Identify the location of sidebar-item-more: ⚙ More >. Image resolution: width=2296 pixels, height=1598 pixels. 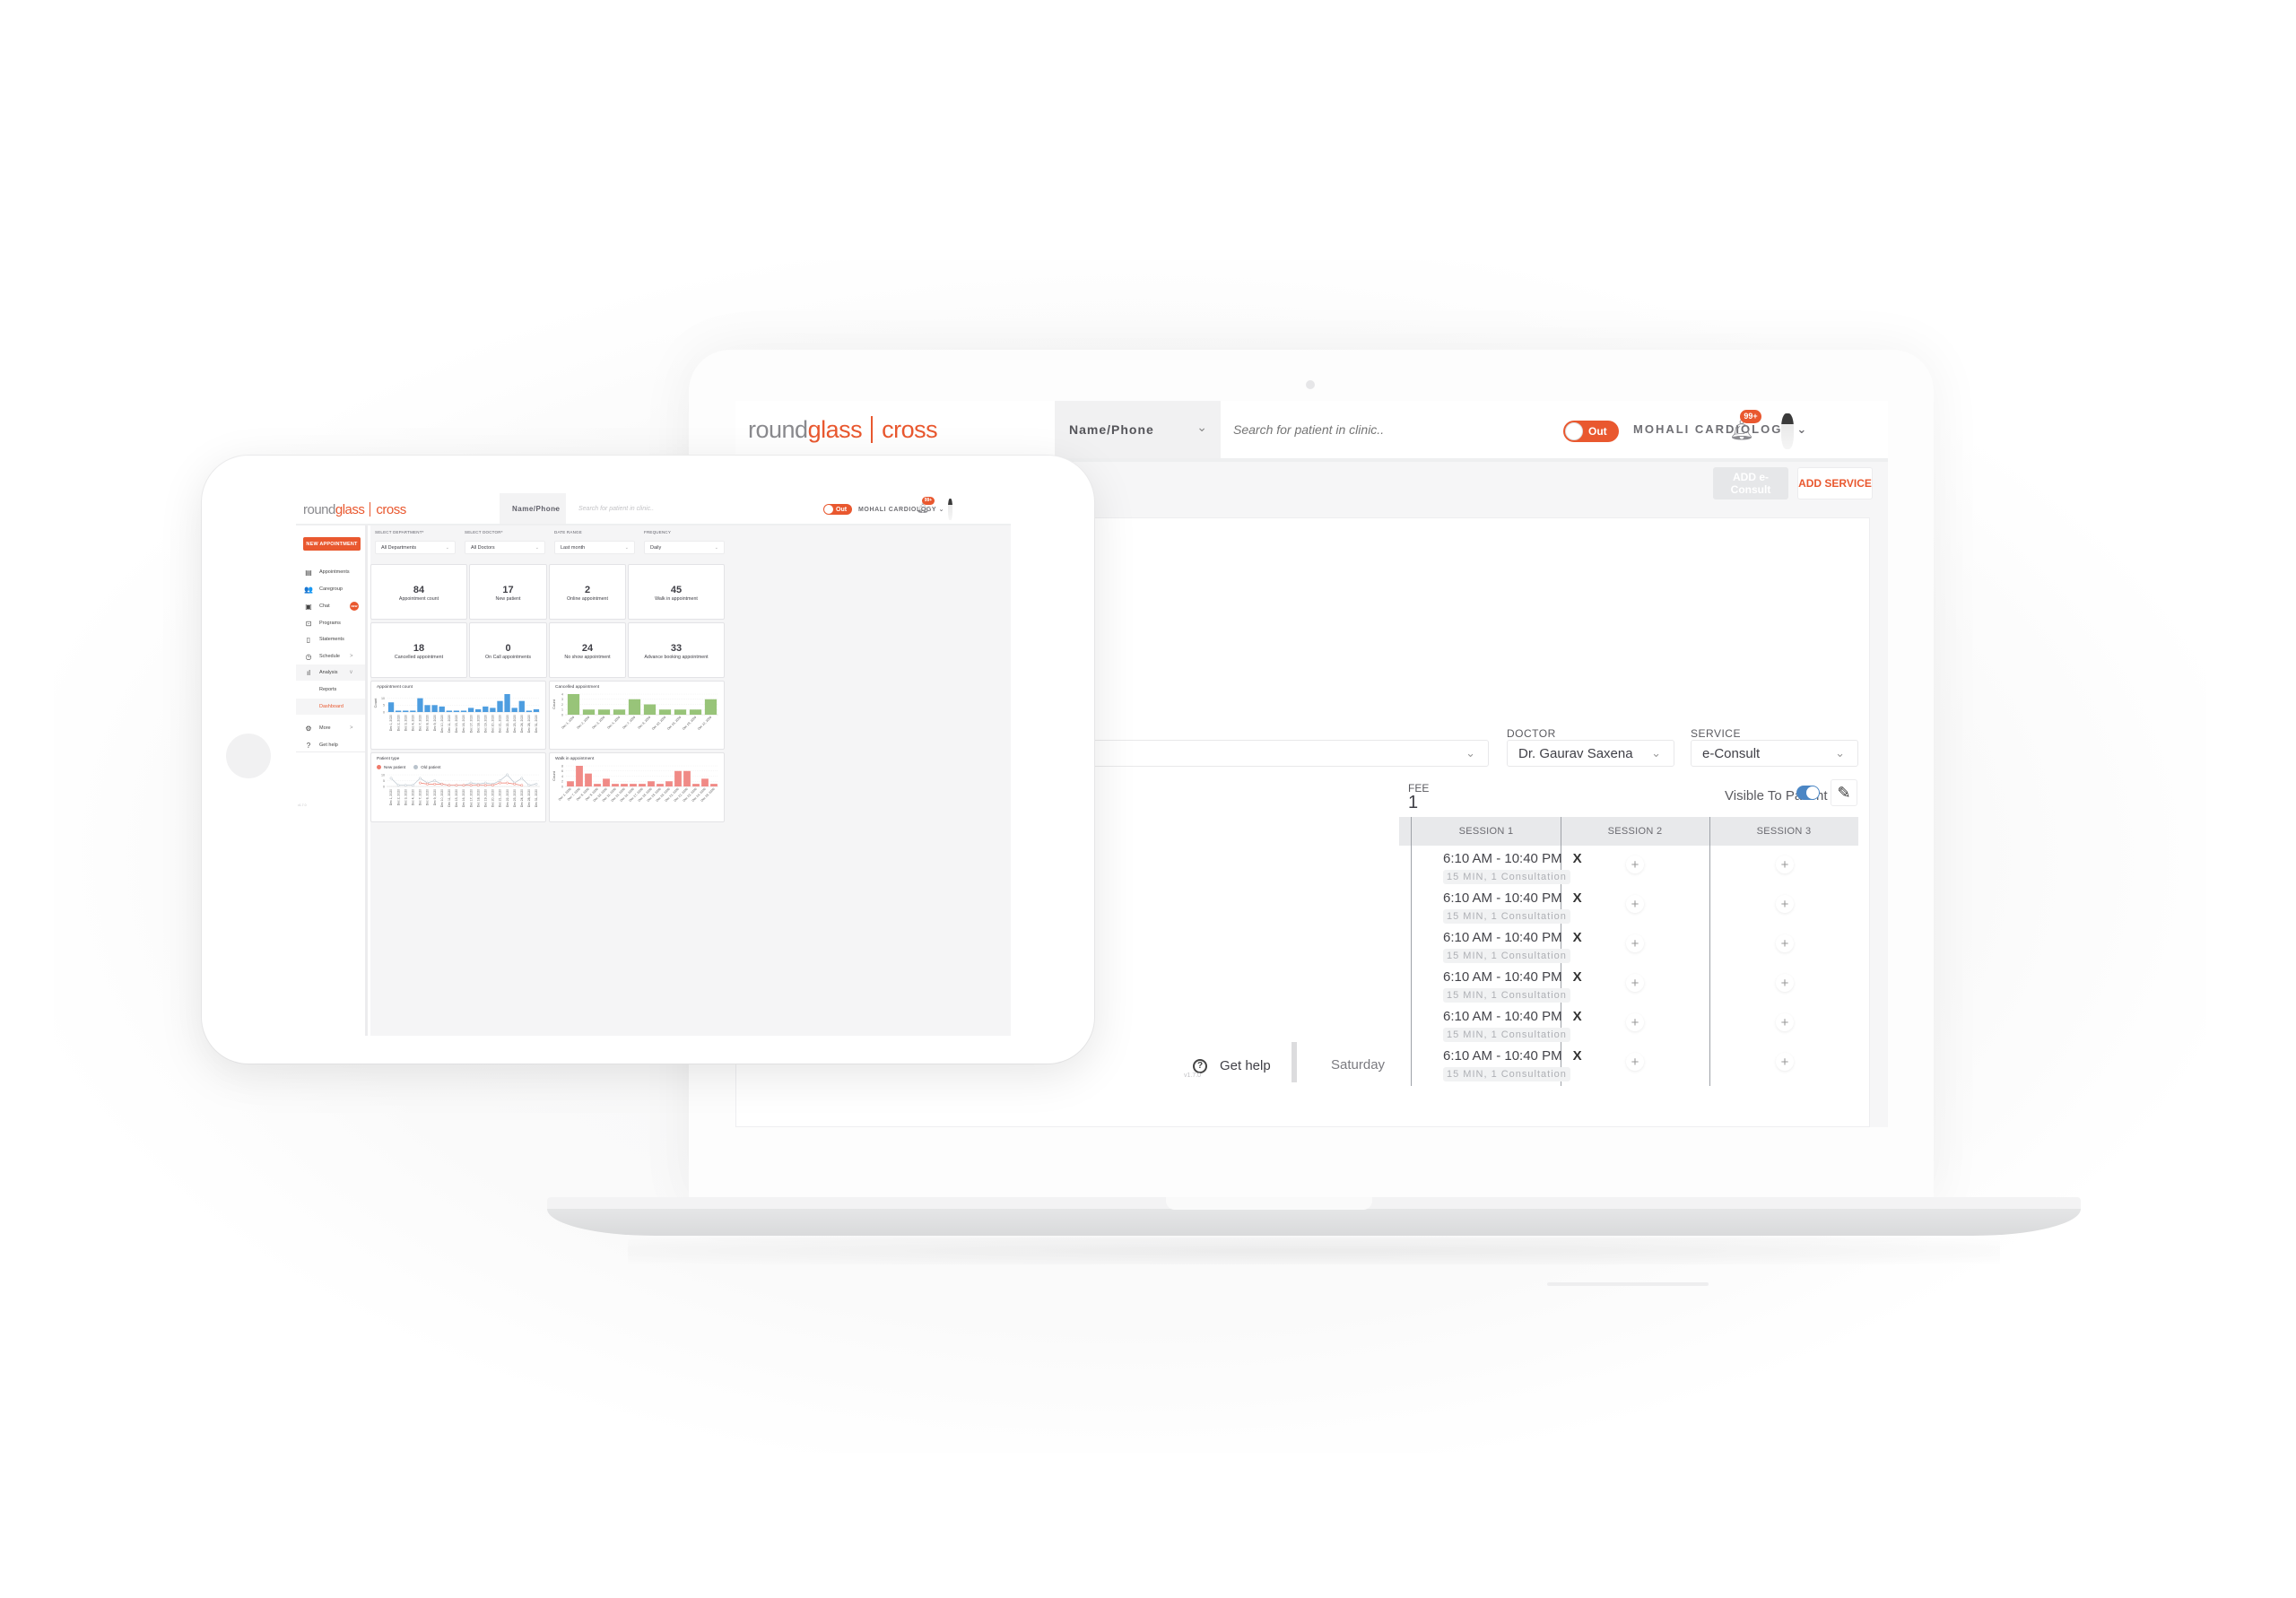
(330, 728).